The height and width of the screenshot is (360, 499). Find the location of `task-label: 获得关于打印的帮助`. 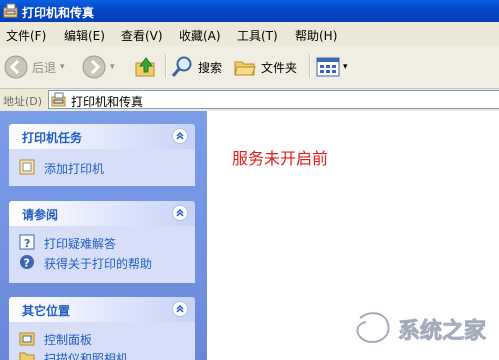

task-label: 获得关于打印的帮助 is located at coordinates (98, 264).